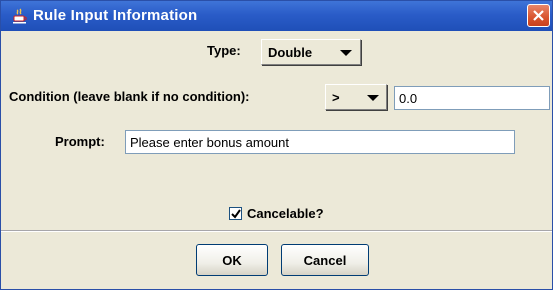  What do you see at coordinates (472, 98) in the screenshot?
I see `condition-value-field: 0.0` at bounding box center [472, 98].